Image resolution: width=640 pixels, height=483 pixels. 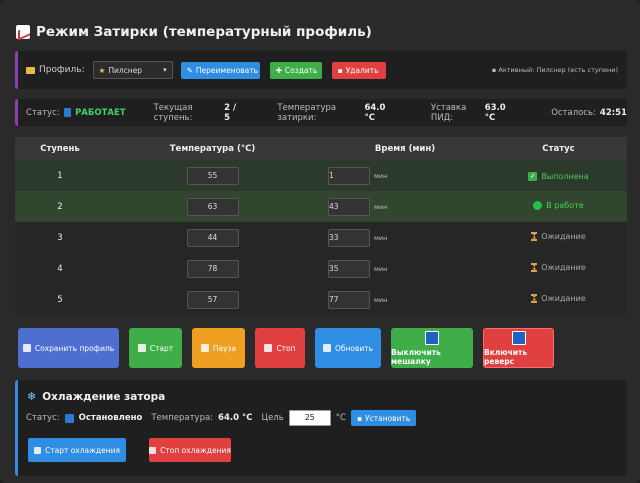 What do you see at coordinates (613, 112) in the screenshot?
I see `remaining-value: 42:51` at bounding box center [613, 112].